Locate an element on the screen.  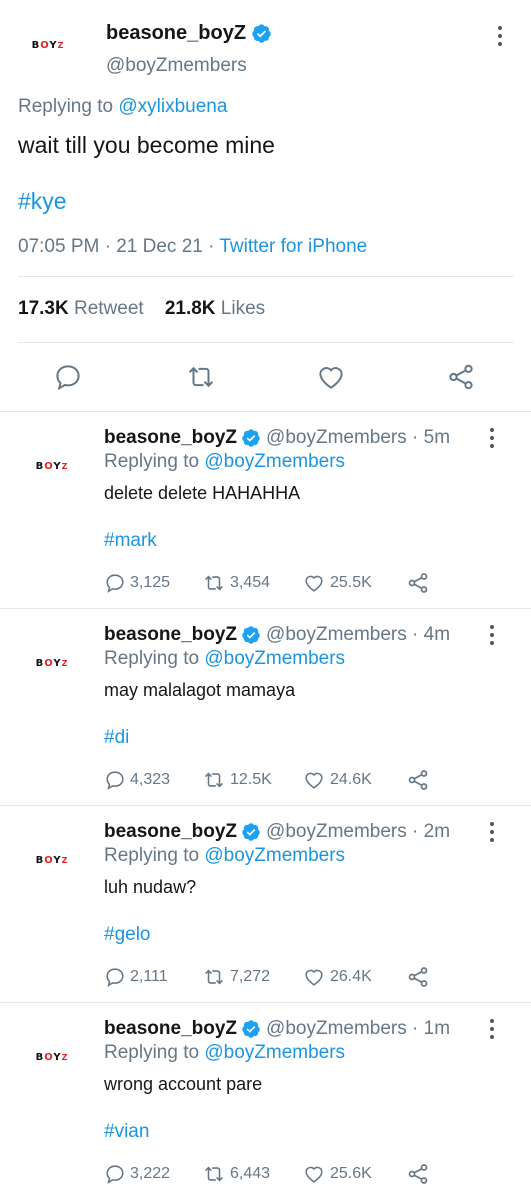
like-action: 25.5K is located at coordinates (337, 583).